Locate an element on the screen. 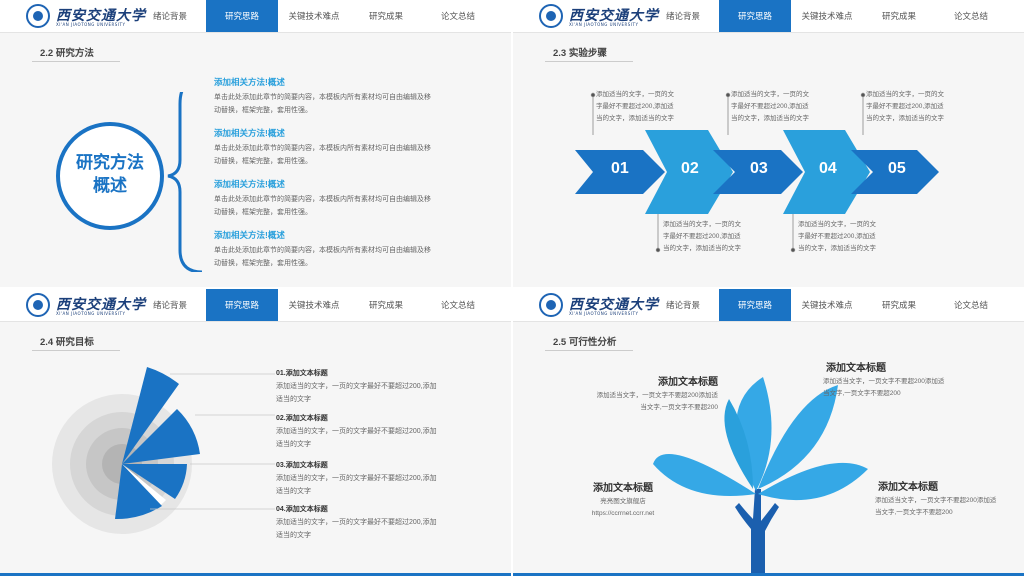  nav-item-approach: 研究思路 is located at coordinates (242, 16).